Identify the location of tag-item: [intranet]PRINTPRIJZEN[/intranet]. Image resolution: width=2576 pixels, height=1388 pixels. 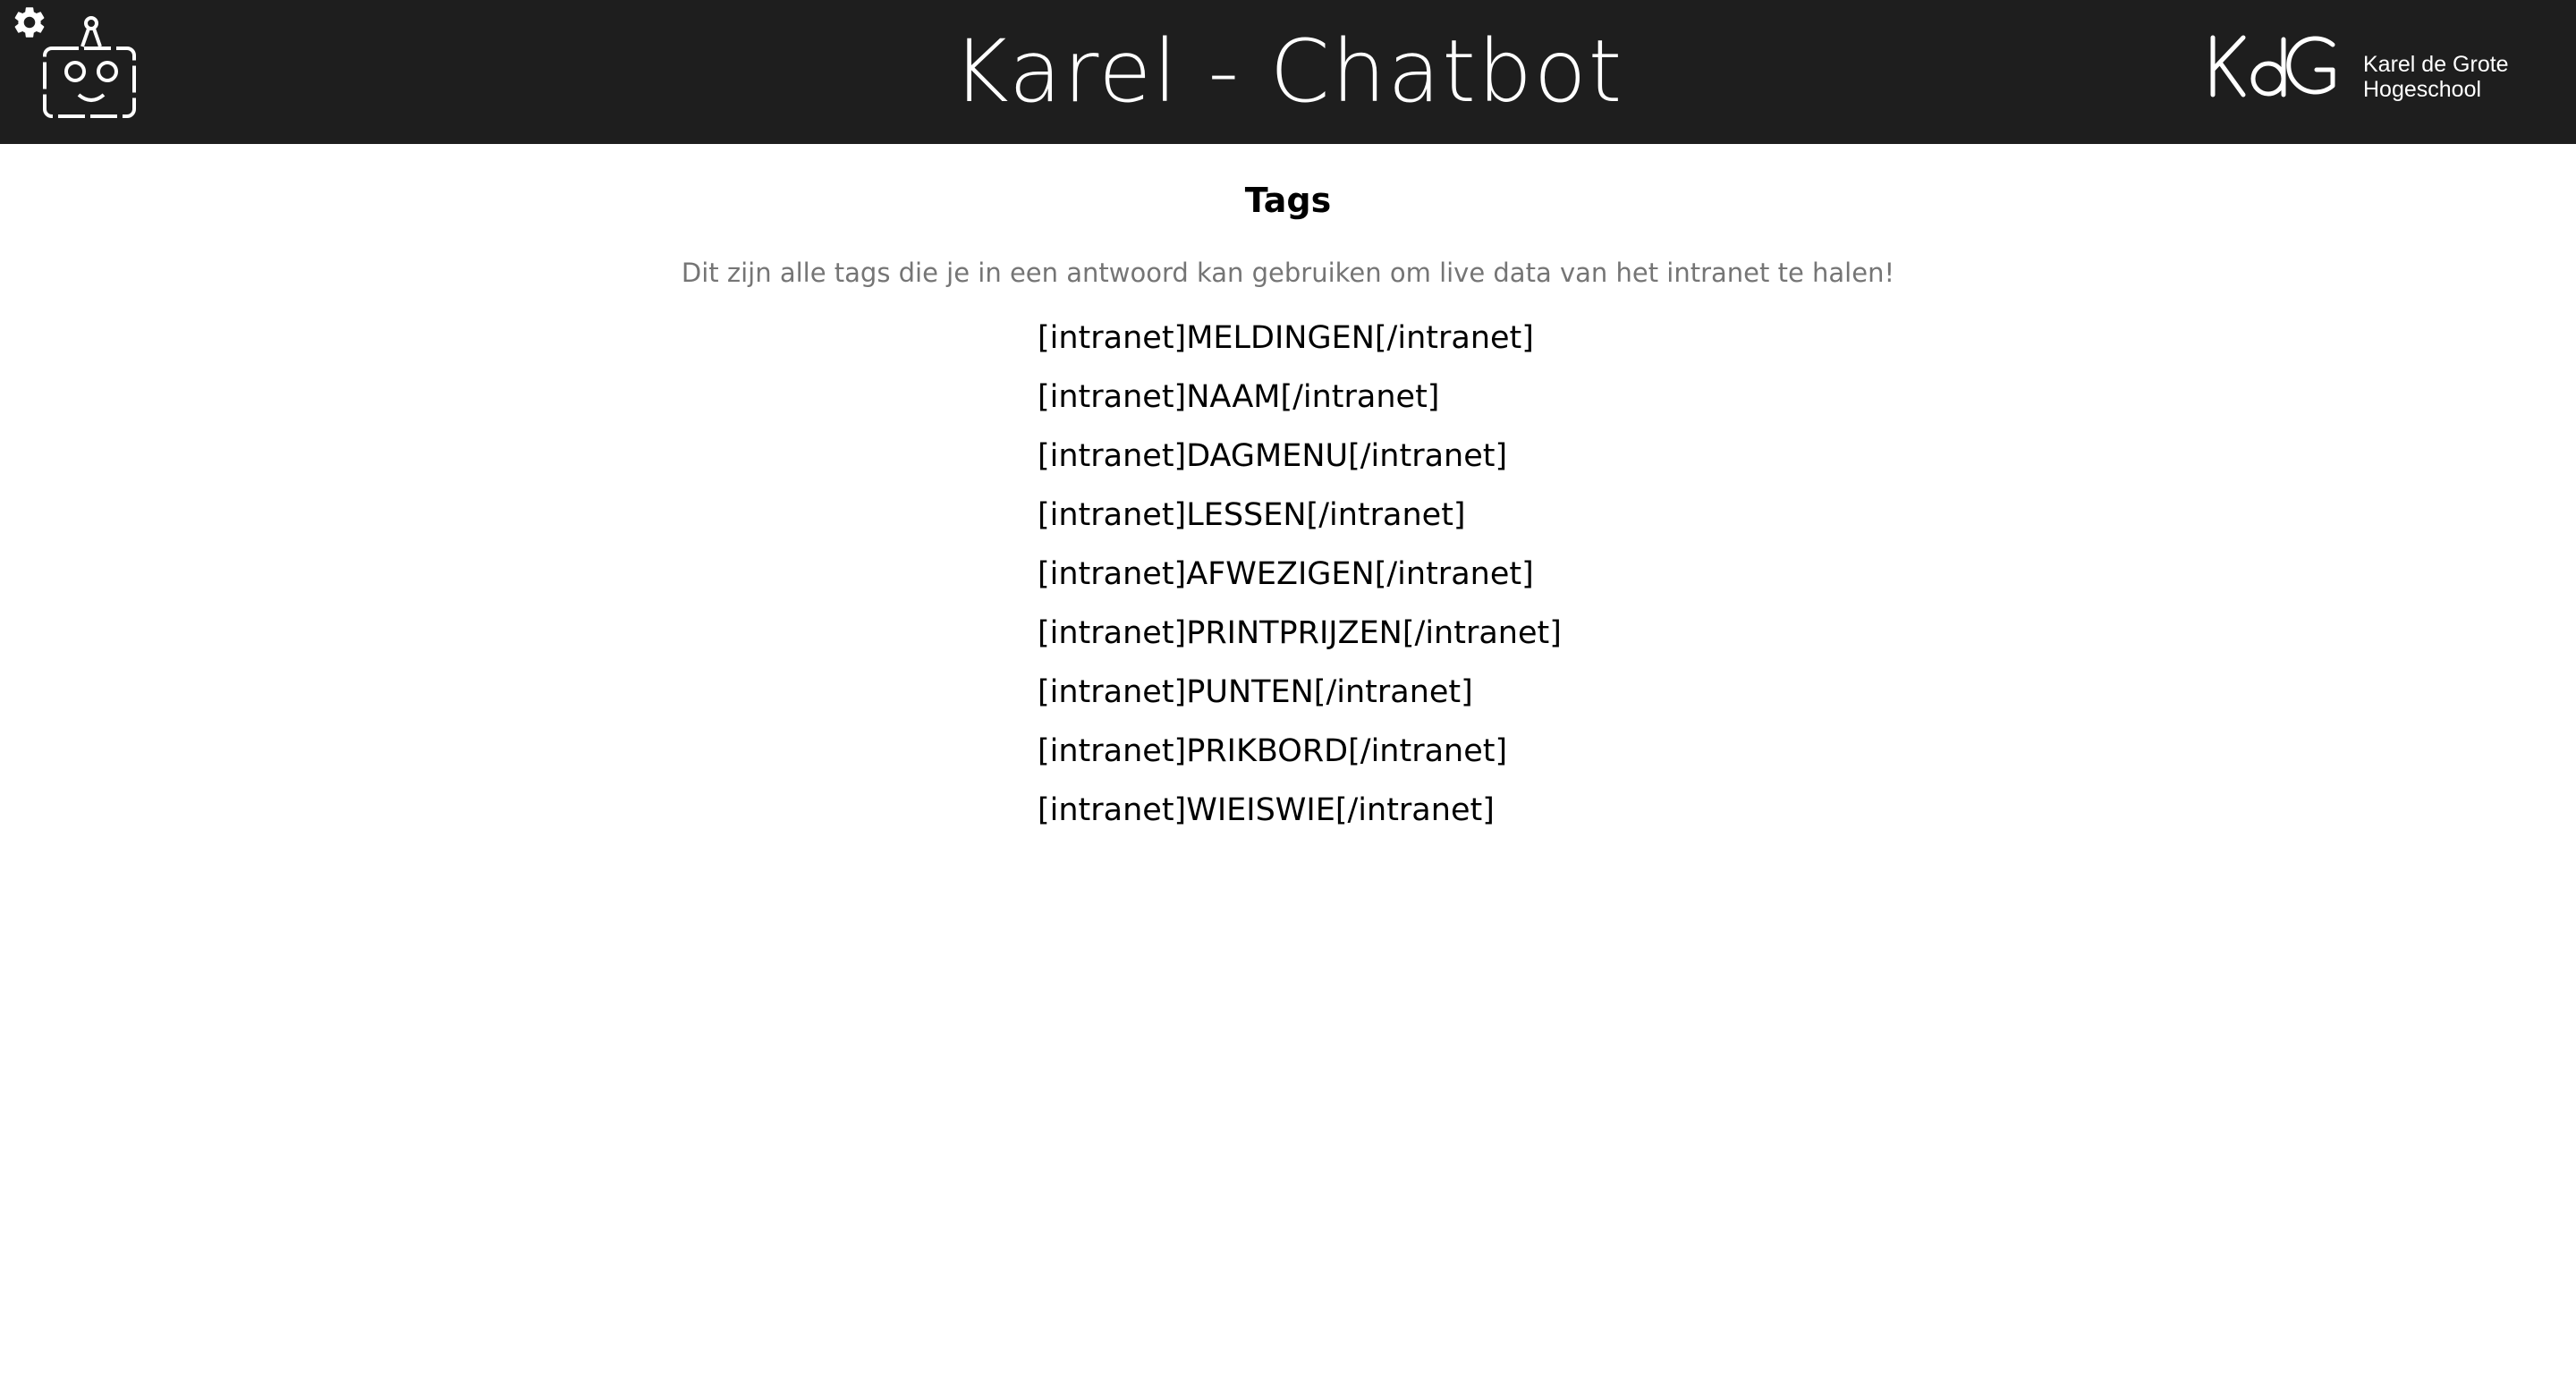
(1300, 633).